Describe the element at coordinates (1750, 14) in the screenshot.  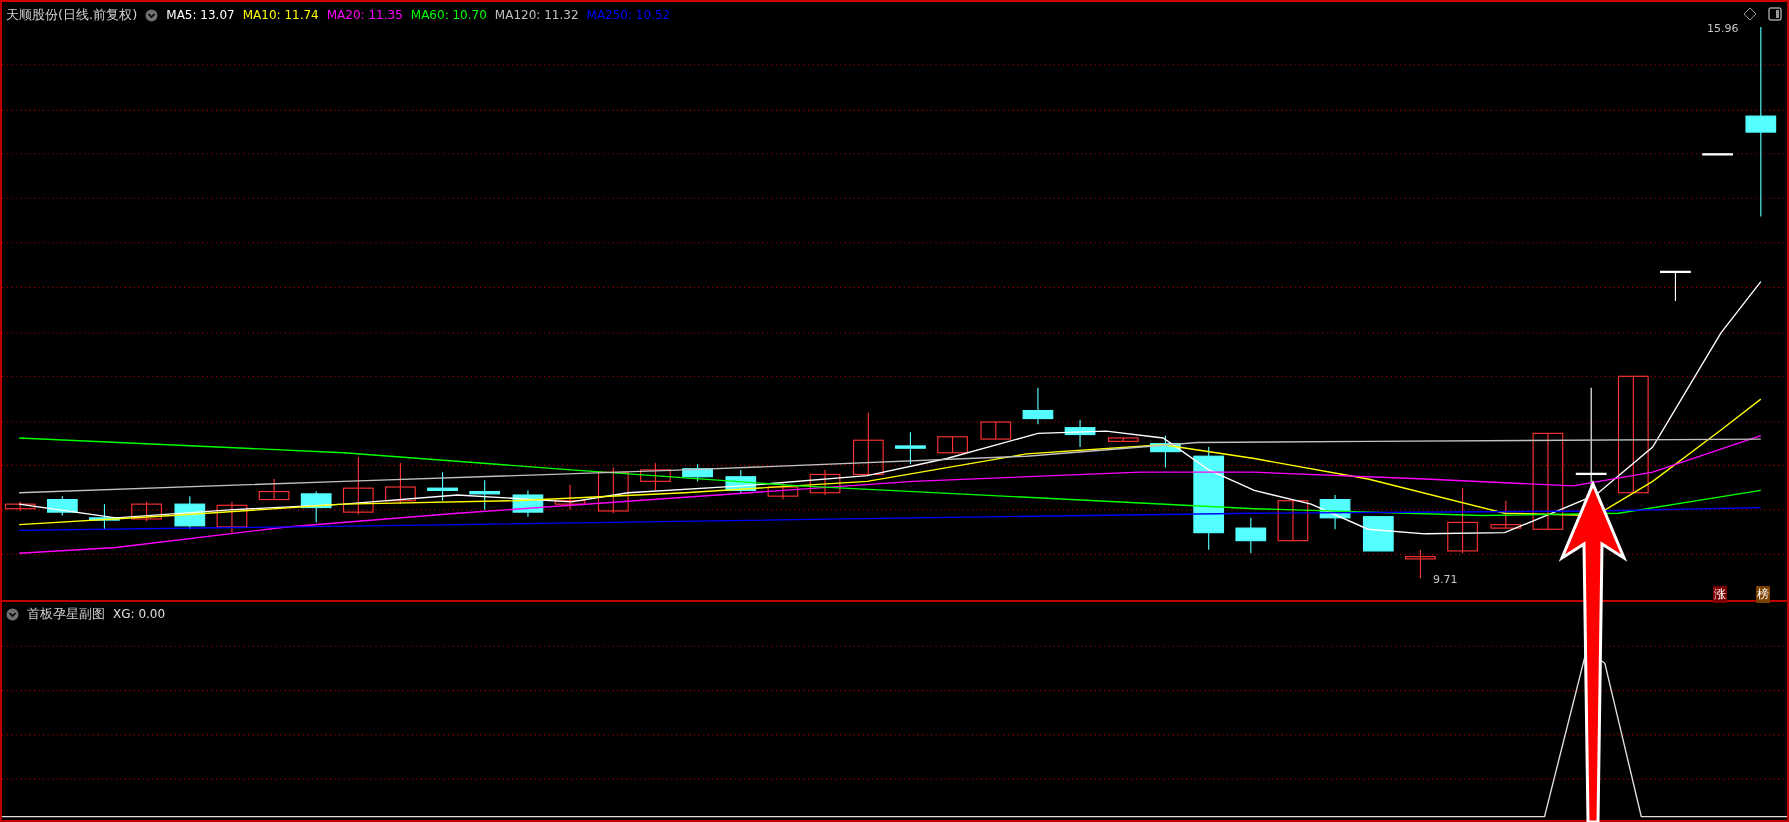
I see `diamond-icon` at that location.